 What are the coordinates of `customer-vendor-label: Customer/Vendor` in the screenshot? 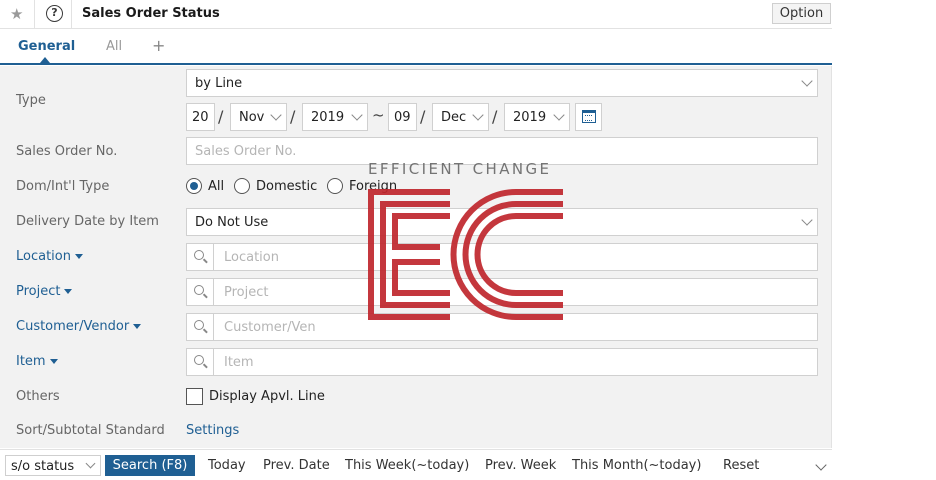 It's located at (79, 326).